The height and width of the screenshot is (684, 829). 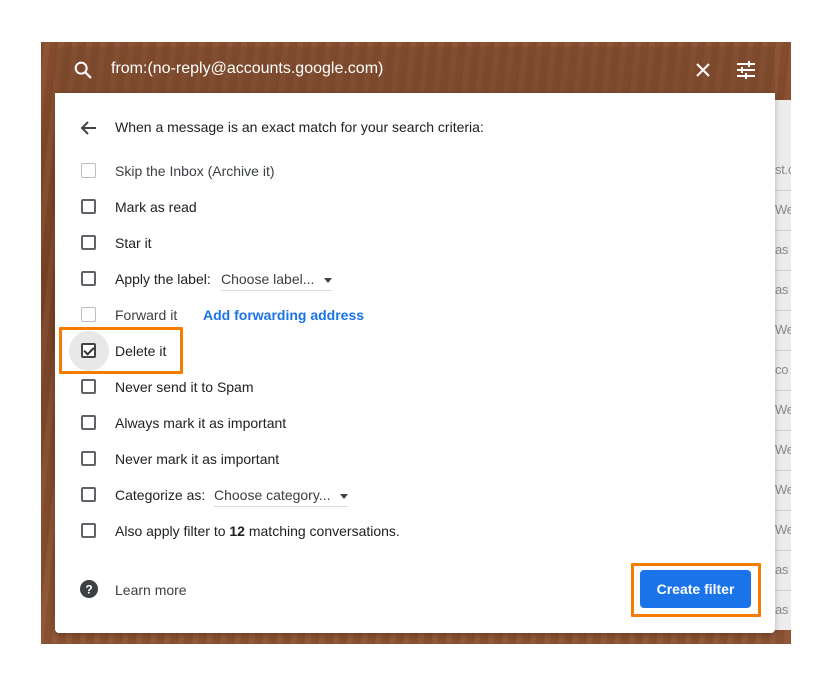 What do you see at coordinates (237, 531) in the screenshot?
I see `matching-count: 12` at bounding box center [237, 531].